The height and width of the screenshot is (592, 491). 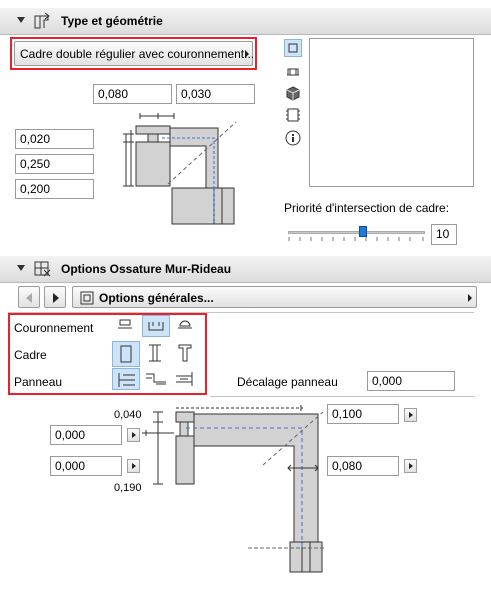 I want to click on top-left-field: 0,080, so click(x=132, y=94).